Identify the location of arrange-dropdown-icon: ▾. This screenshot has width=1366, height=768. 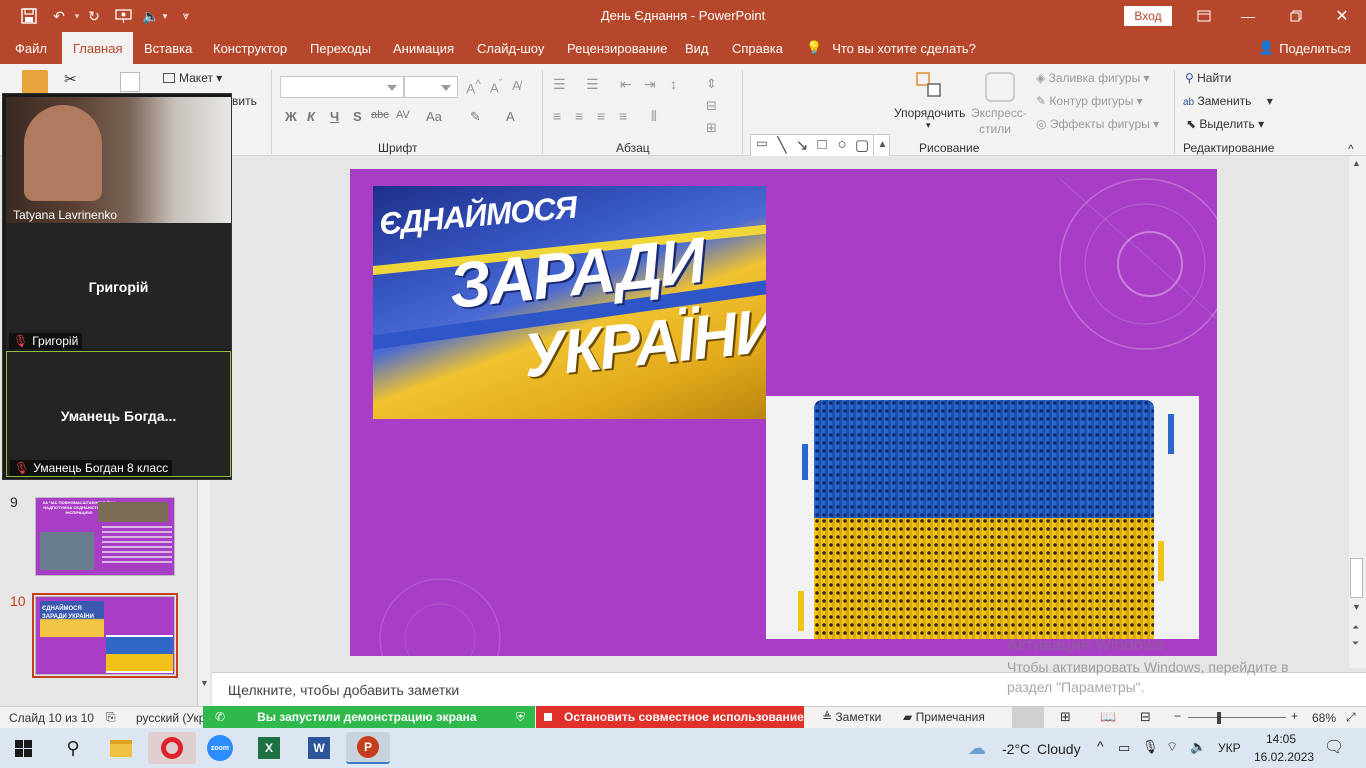
(928, 125).